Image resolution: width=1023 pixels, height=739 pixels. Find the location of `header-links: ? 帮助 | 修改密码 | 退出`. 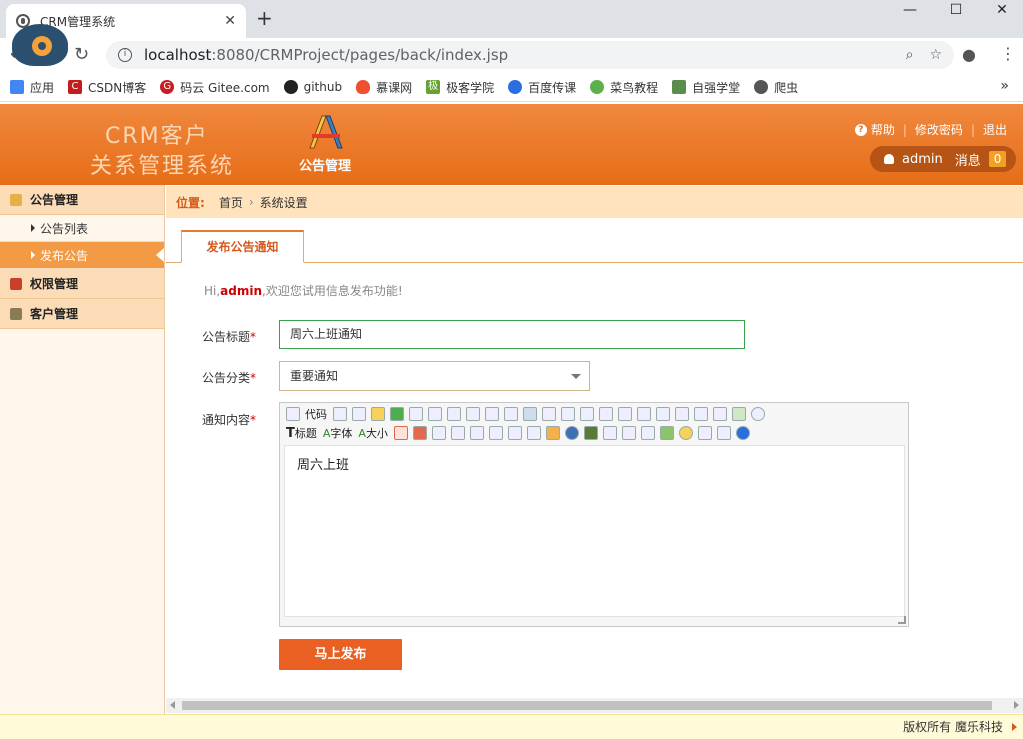

header-links: ? 帮助 | 修改密码 | 退出 is located at coordinates (930, 129).